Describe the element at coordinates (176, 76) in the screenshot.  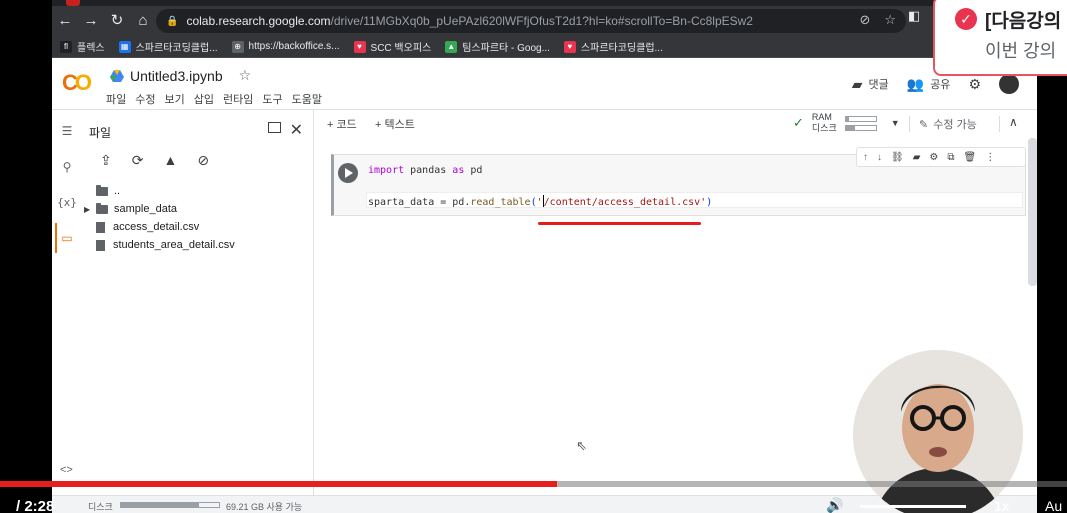
I see `notebook-title: Untitled3.ipynb` at that location.